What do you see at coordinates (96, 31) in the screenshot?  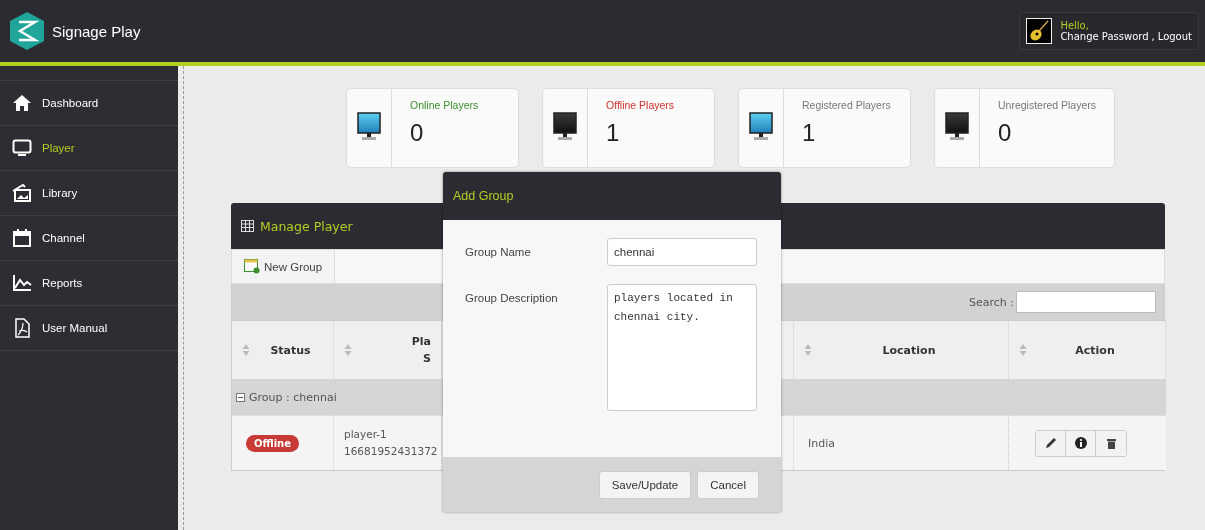 I see `app-title: Signage Play` at bounding box center [96, 31].